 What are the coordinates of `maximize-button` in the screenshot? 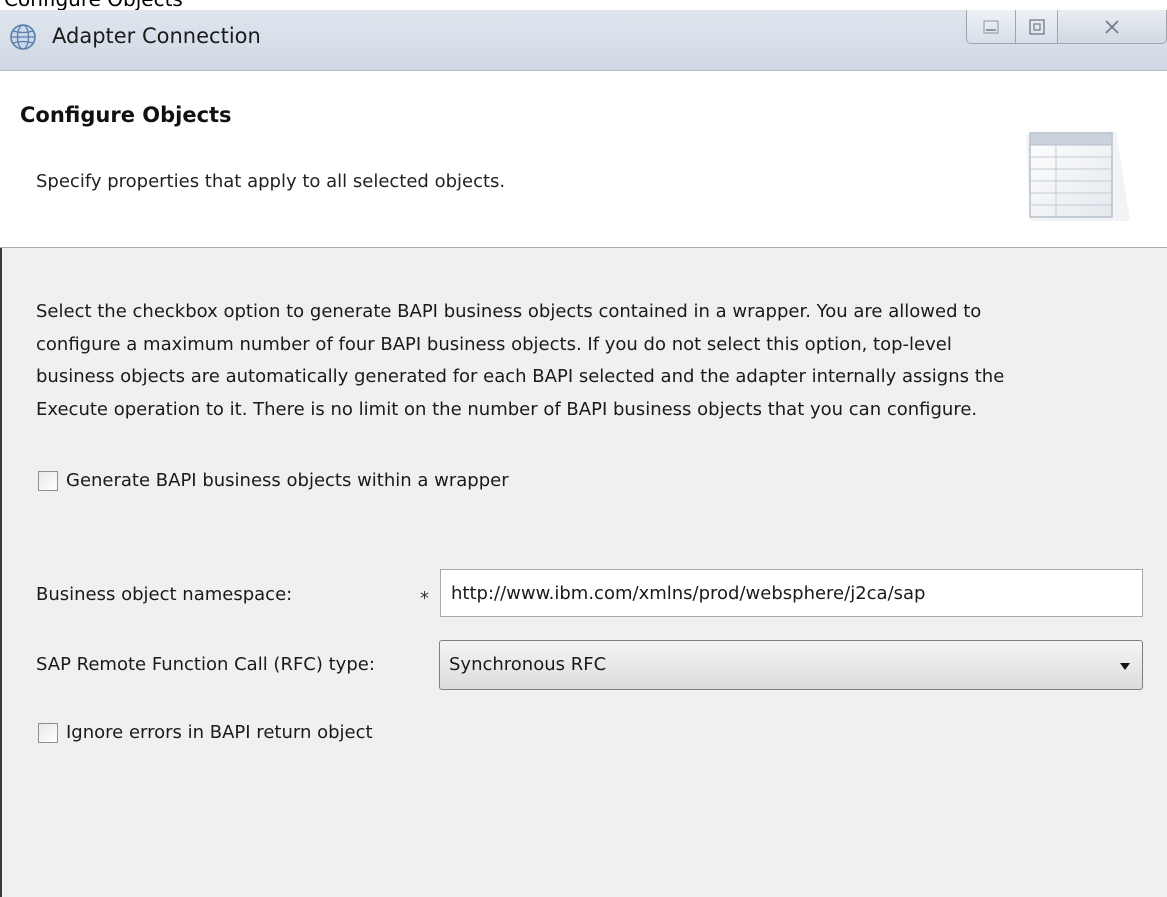 It's located at (1037, 27).